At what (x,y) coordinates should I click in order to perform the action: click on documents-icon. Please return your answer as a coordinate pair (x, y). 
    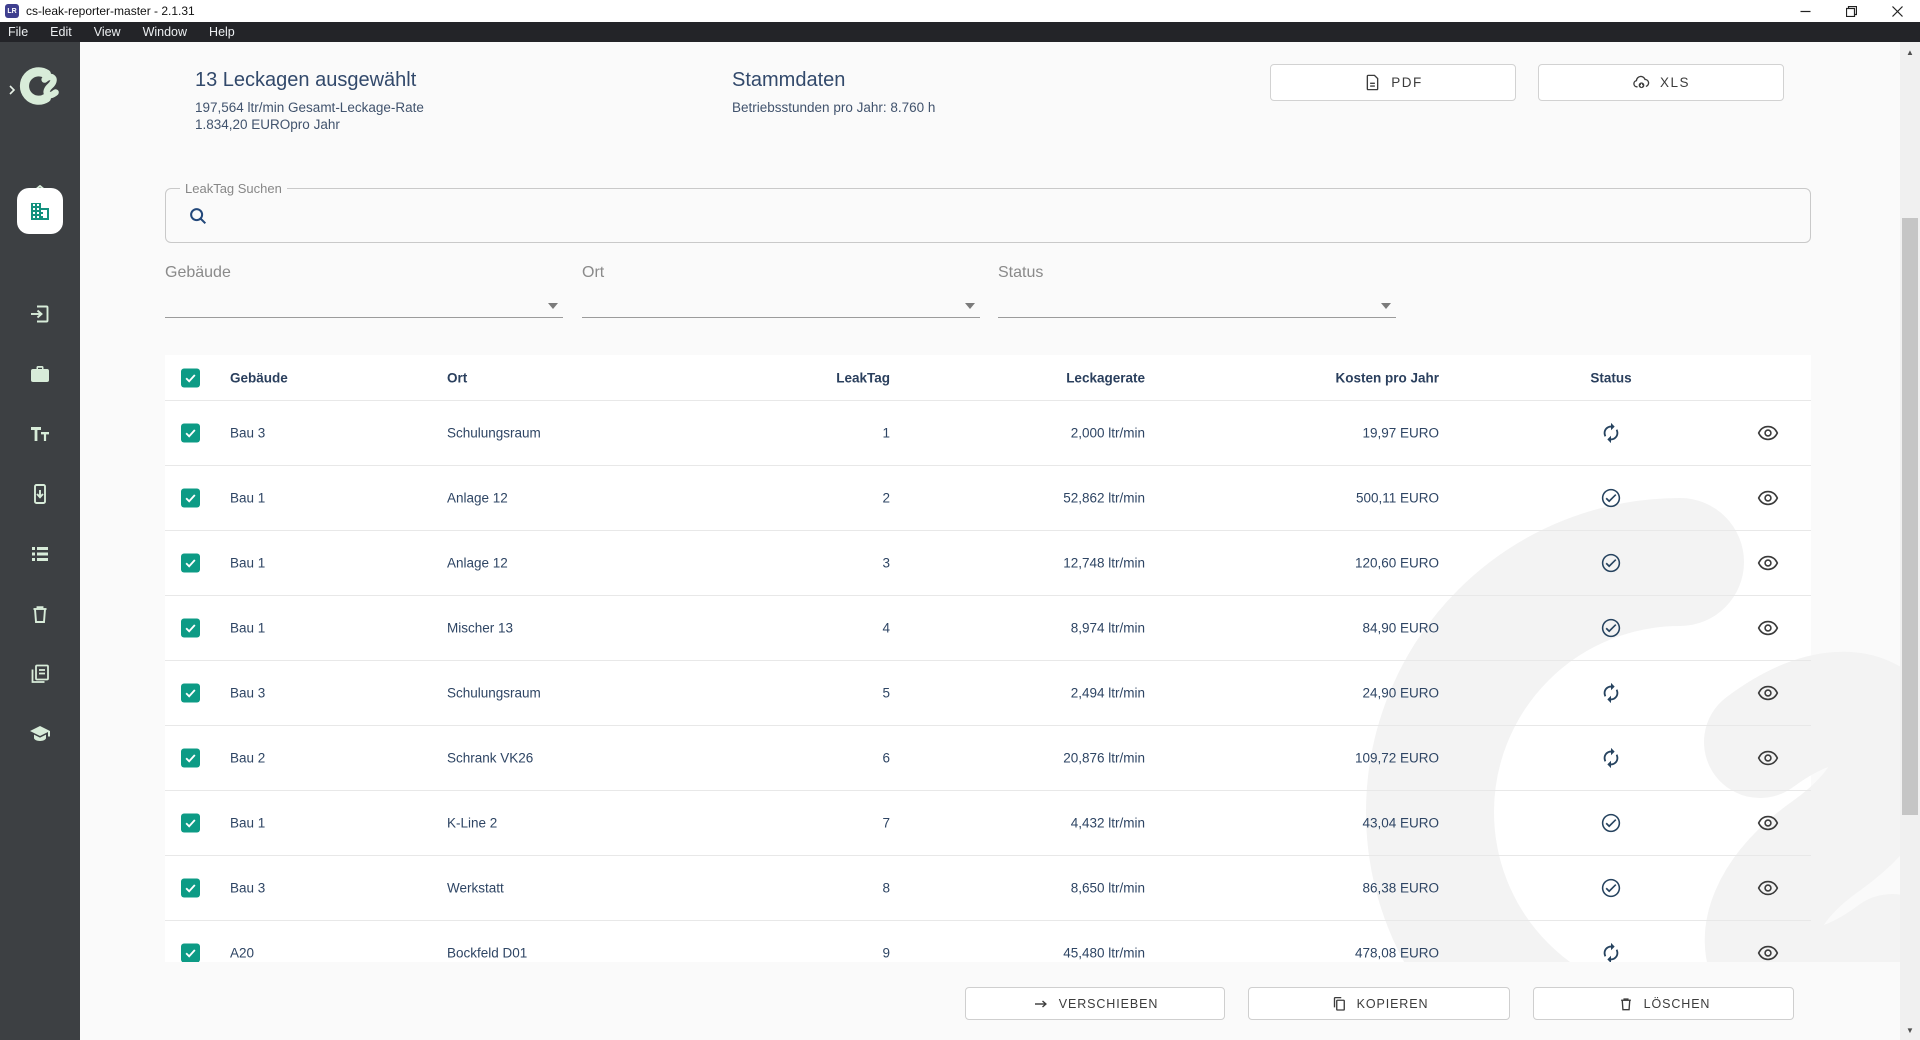
    Looking at the image, I should click on (40, 673).